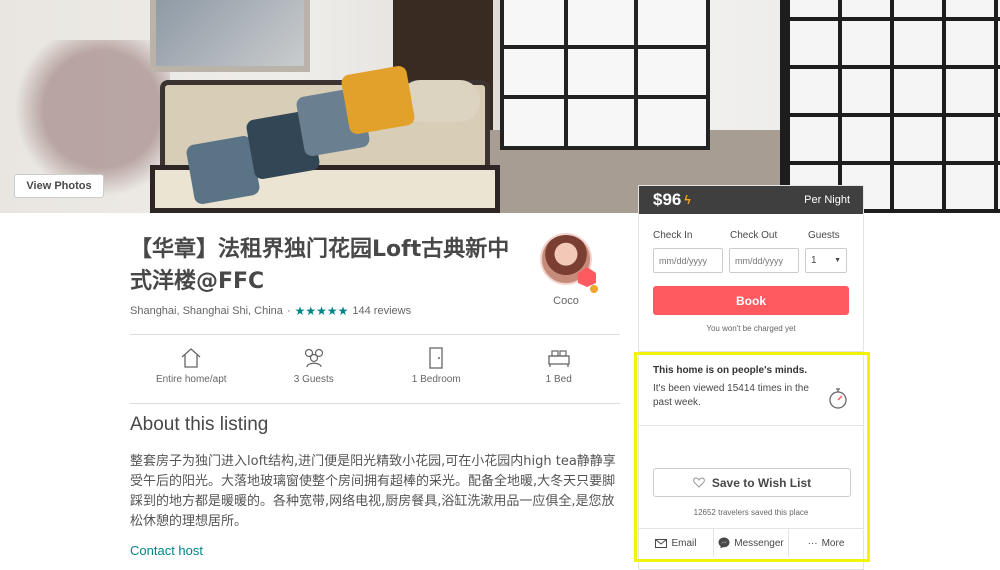 The image size is (1000, 570). What do you see at coordinates (313, 379) in the screenshot?
I see `amenity-label: 3 Guests` at bounding box center [313, 379].